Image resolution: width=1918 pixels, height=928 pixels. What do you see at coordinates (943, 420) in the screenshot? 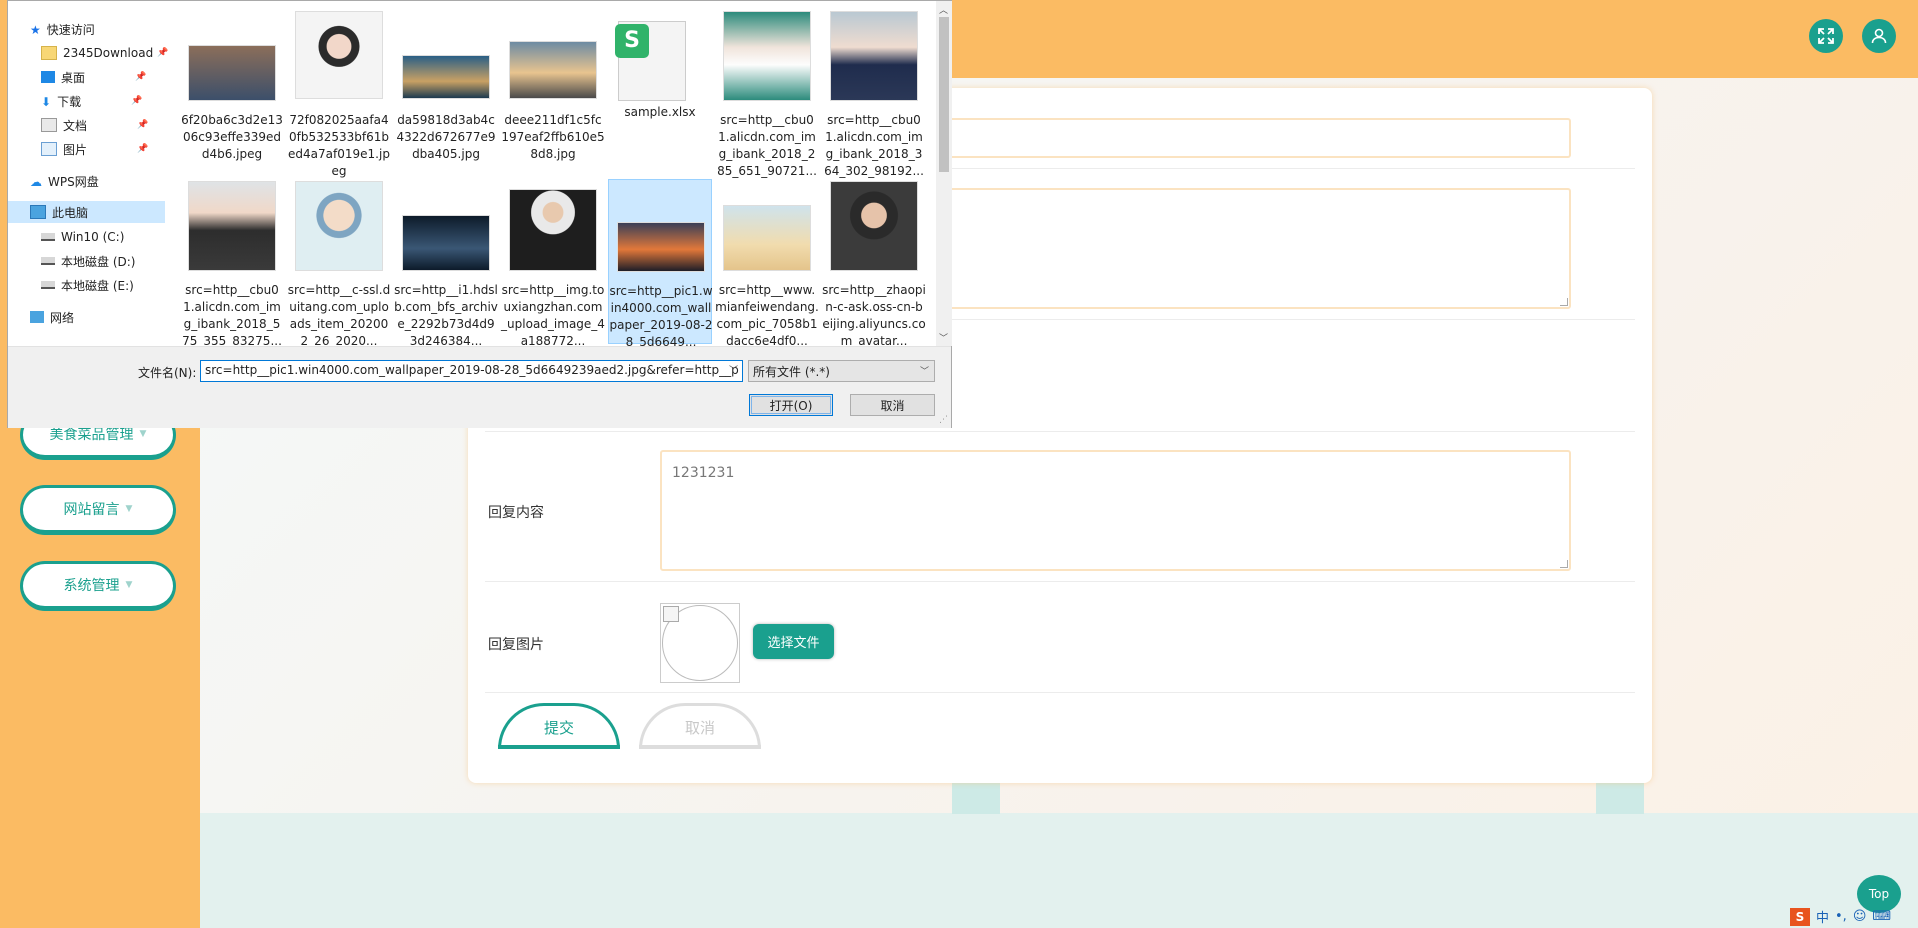
I see `resize-grip-icon: ⋰` at bounding box center [943, 420].